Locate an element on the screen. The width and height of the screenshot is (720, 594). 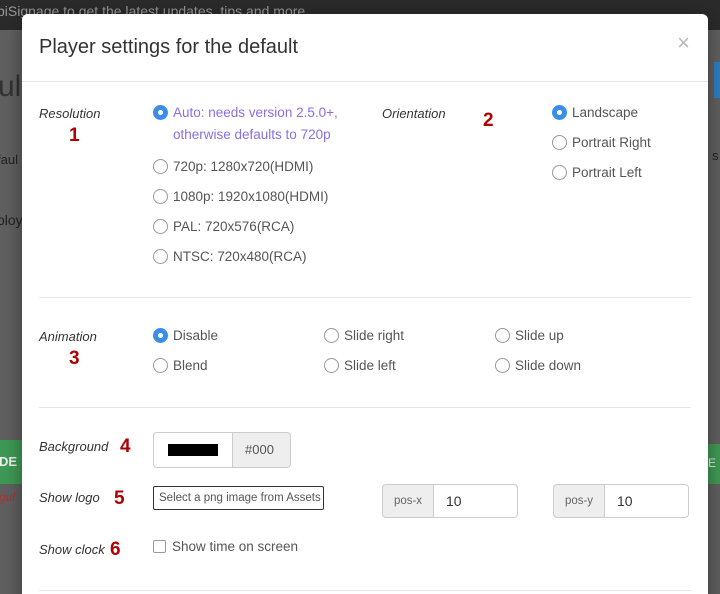
color-swatch is located at coordinates (193, 450).